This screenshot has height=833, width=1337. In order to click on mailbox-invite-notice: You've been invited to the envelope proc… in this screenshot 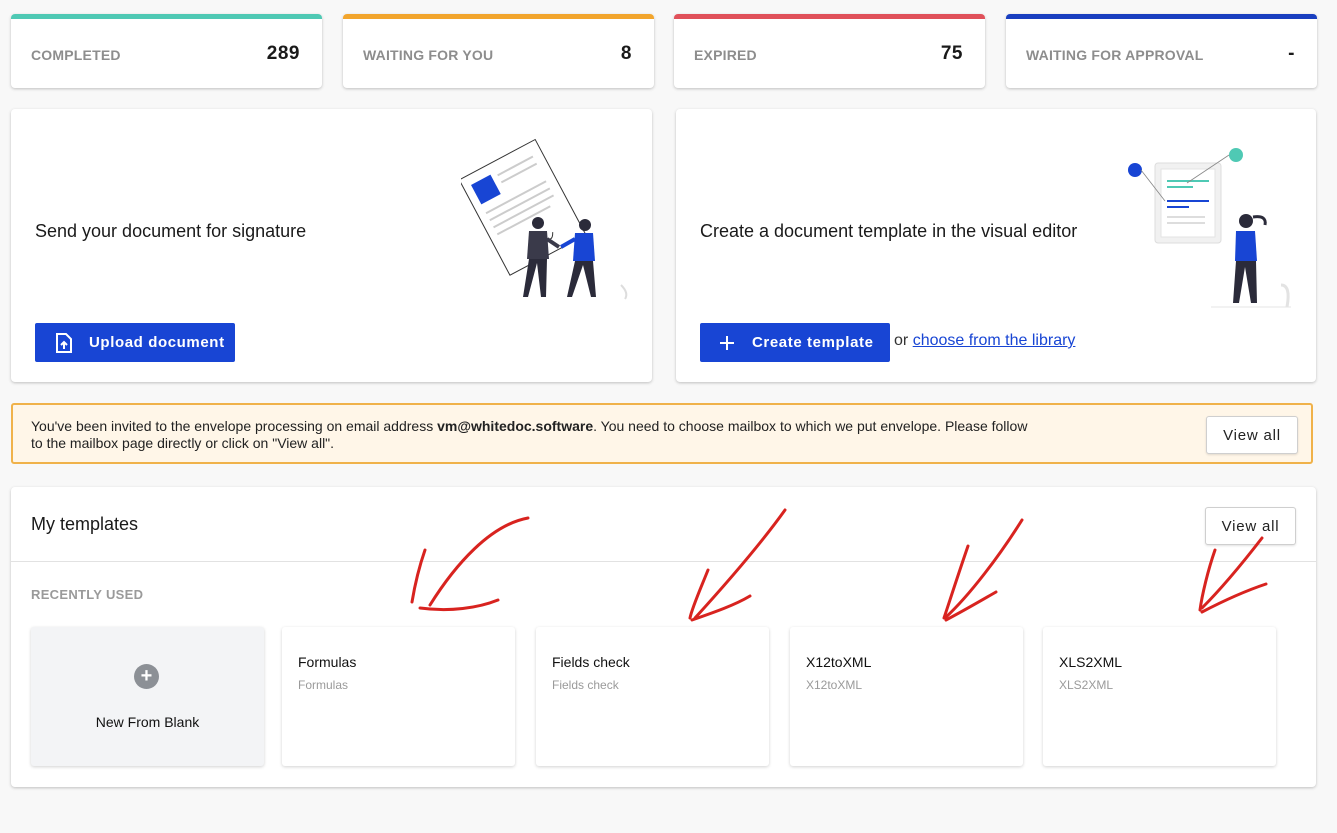, I will do `click(662, 433)`.